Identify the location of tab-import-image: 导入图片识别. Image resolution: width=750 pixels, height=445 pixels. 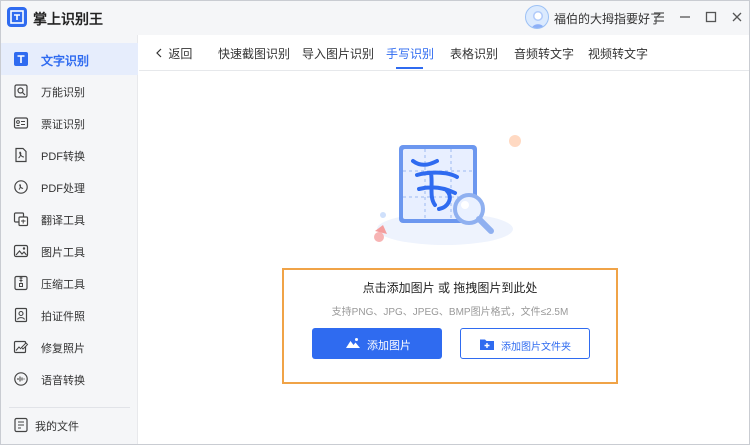
(338, 53).